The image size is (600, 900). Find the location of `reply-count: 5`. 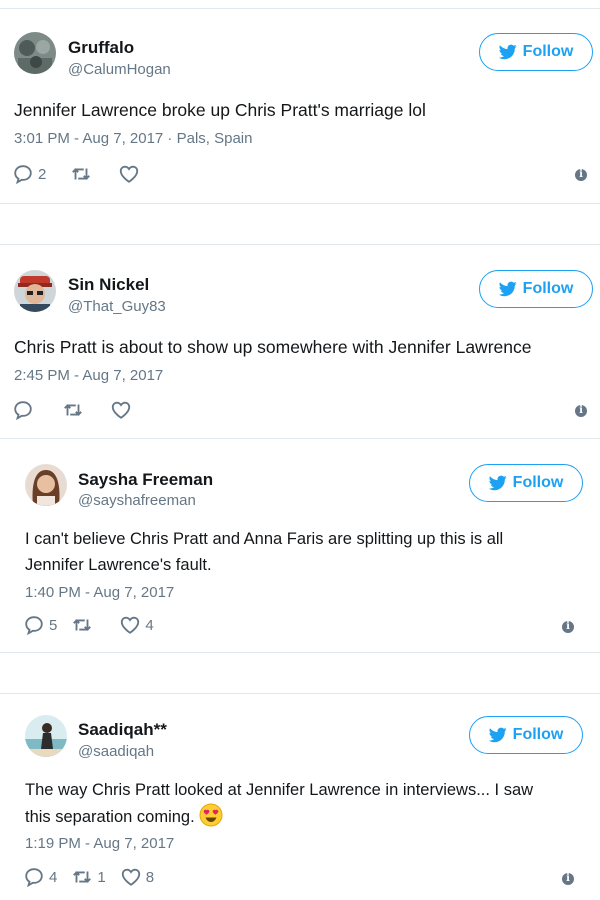

reply-count: 5 is located at coordinates (53, 625).